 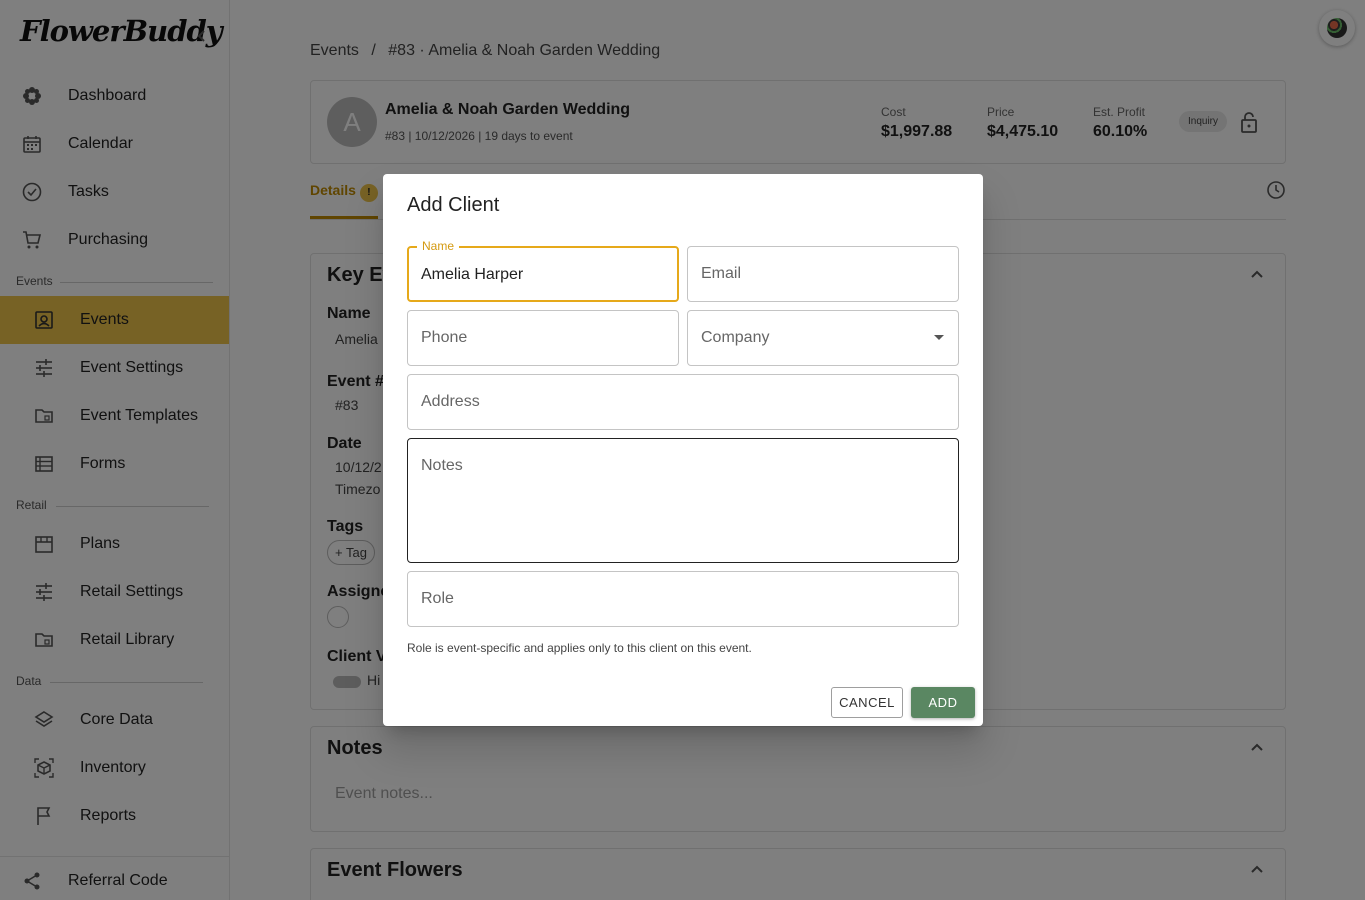 What do you see at coordinates (823, 274) in the screenshot?
I see `email-field: Email` at bounding box center [823, 274].